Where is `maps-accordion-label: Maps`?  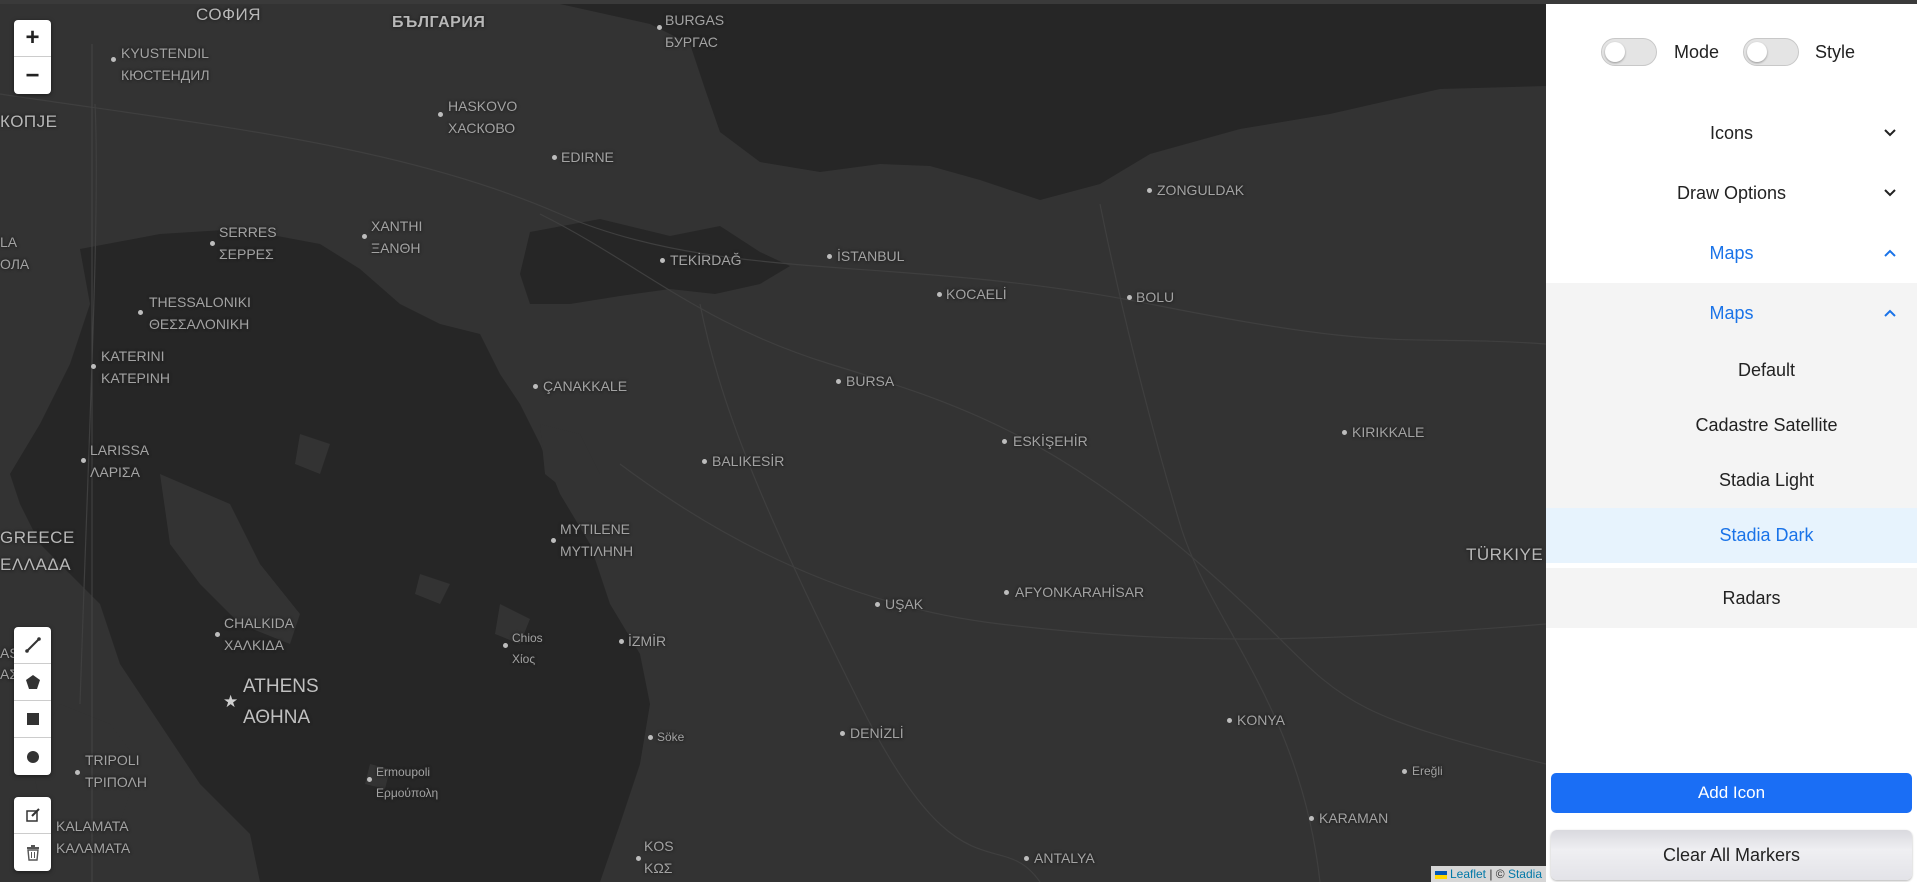 maps-accordion-label: Maps is located at coordinates (1731, 252).